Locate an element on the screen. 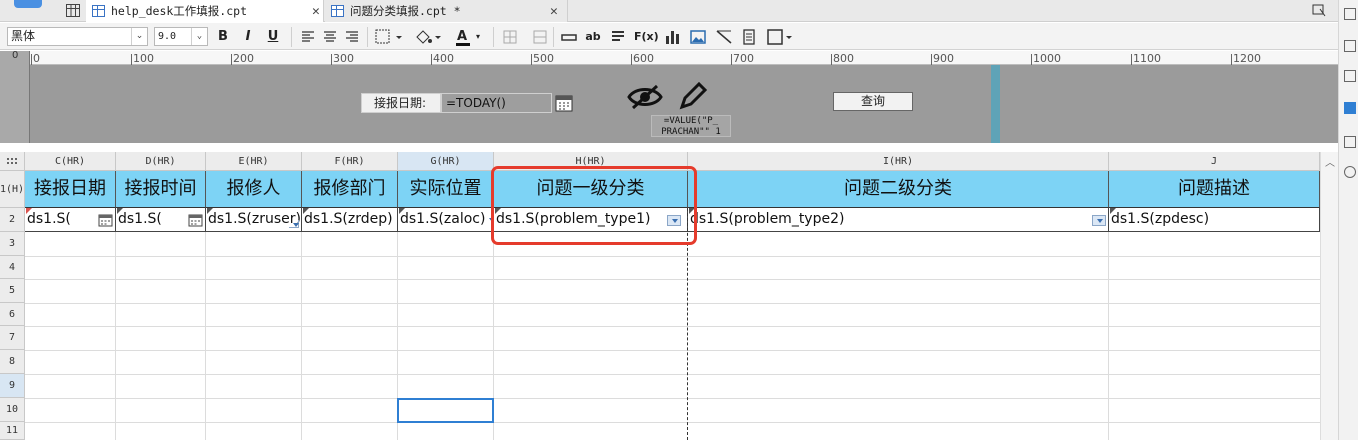 The image size is (1358, 440). slash-cell-icon is located at coordinates (724, 37).